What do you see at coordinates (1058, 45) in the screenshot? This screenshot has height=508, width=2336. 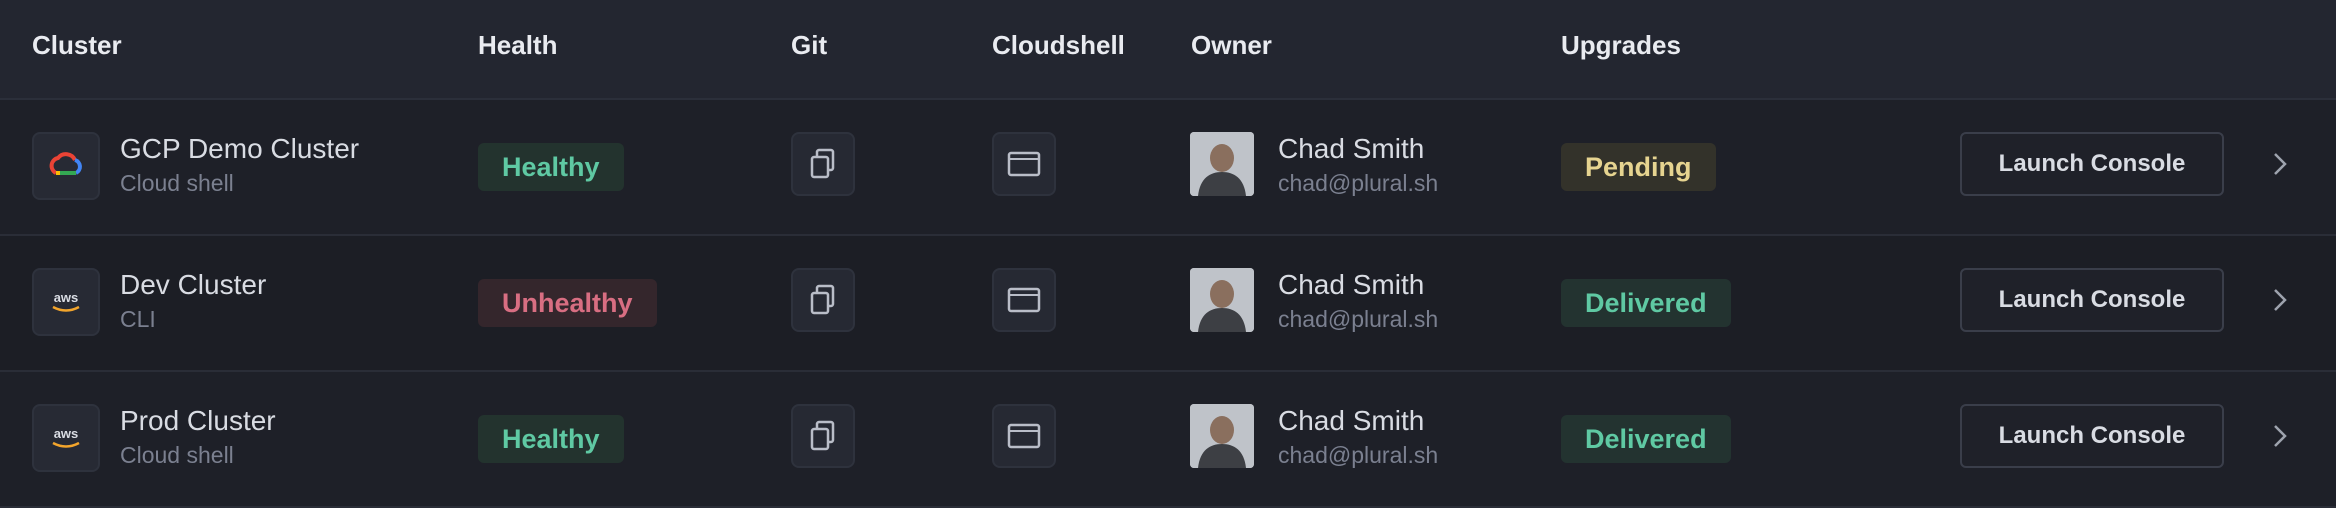 I see `header-cloudshell: Cloudshell` at bounding box center [1058, 45].